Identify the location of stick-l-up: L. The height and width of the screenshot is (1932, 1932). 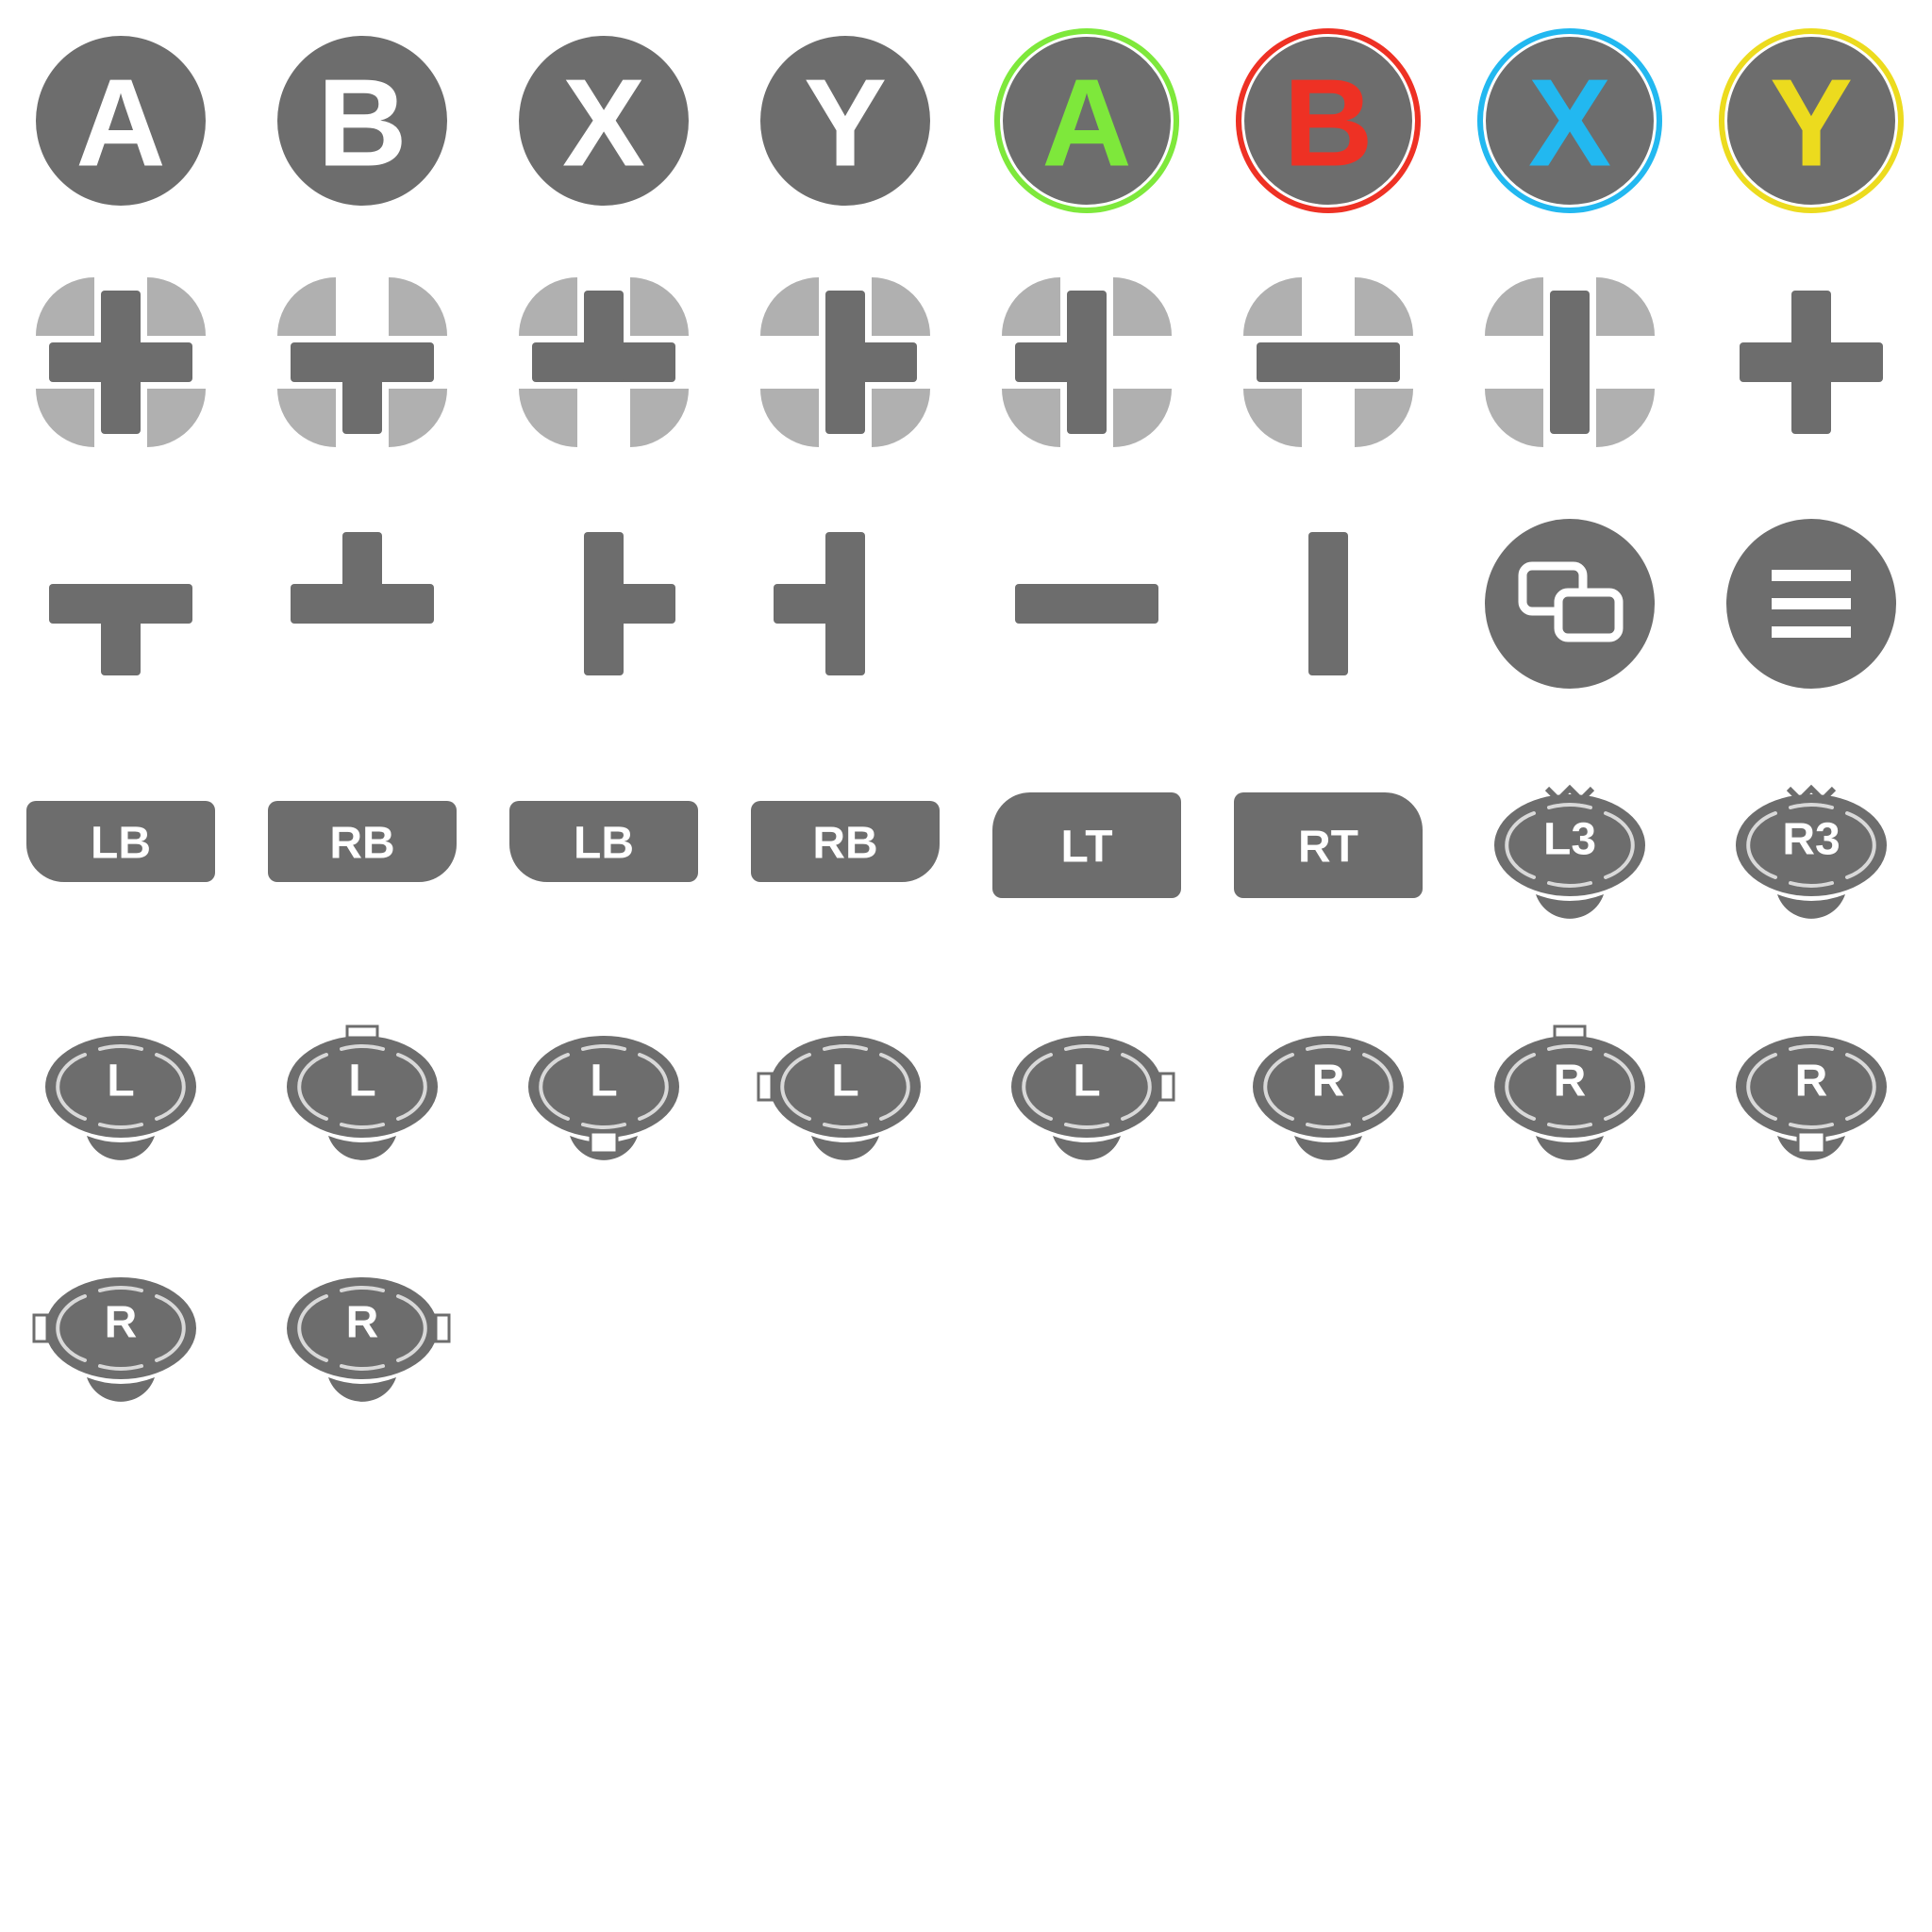
(363, 1092).